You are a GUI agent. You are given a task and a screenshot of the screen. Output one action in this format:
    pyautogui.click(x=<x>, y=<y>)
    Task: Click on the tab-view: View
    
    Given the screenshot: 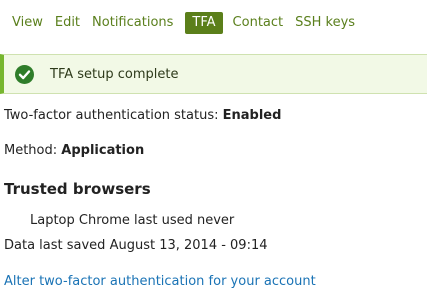 What is the action you would take?
    pyautogui.click(x=27, y=23)
    